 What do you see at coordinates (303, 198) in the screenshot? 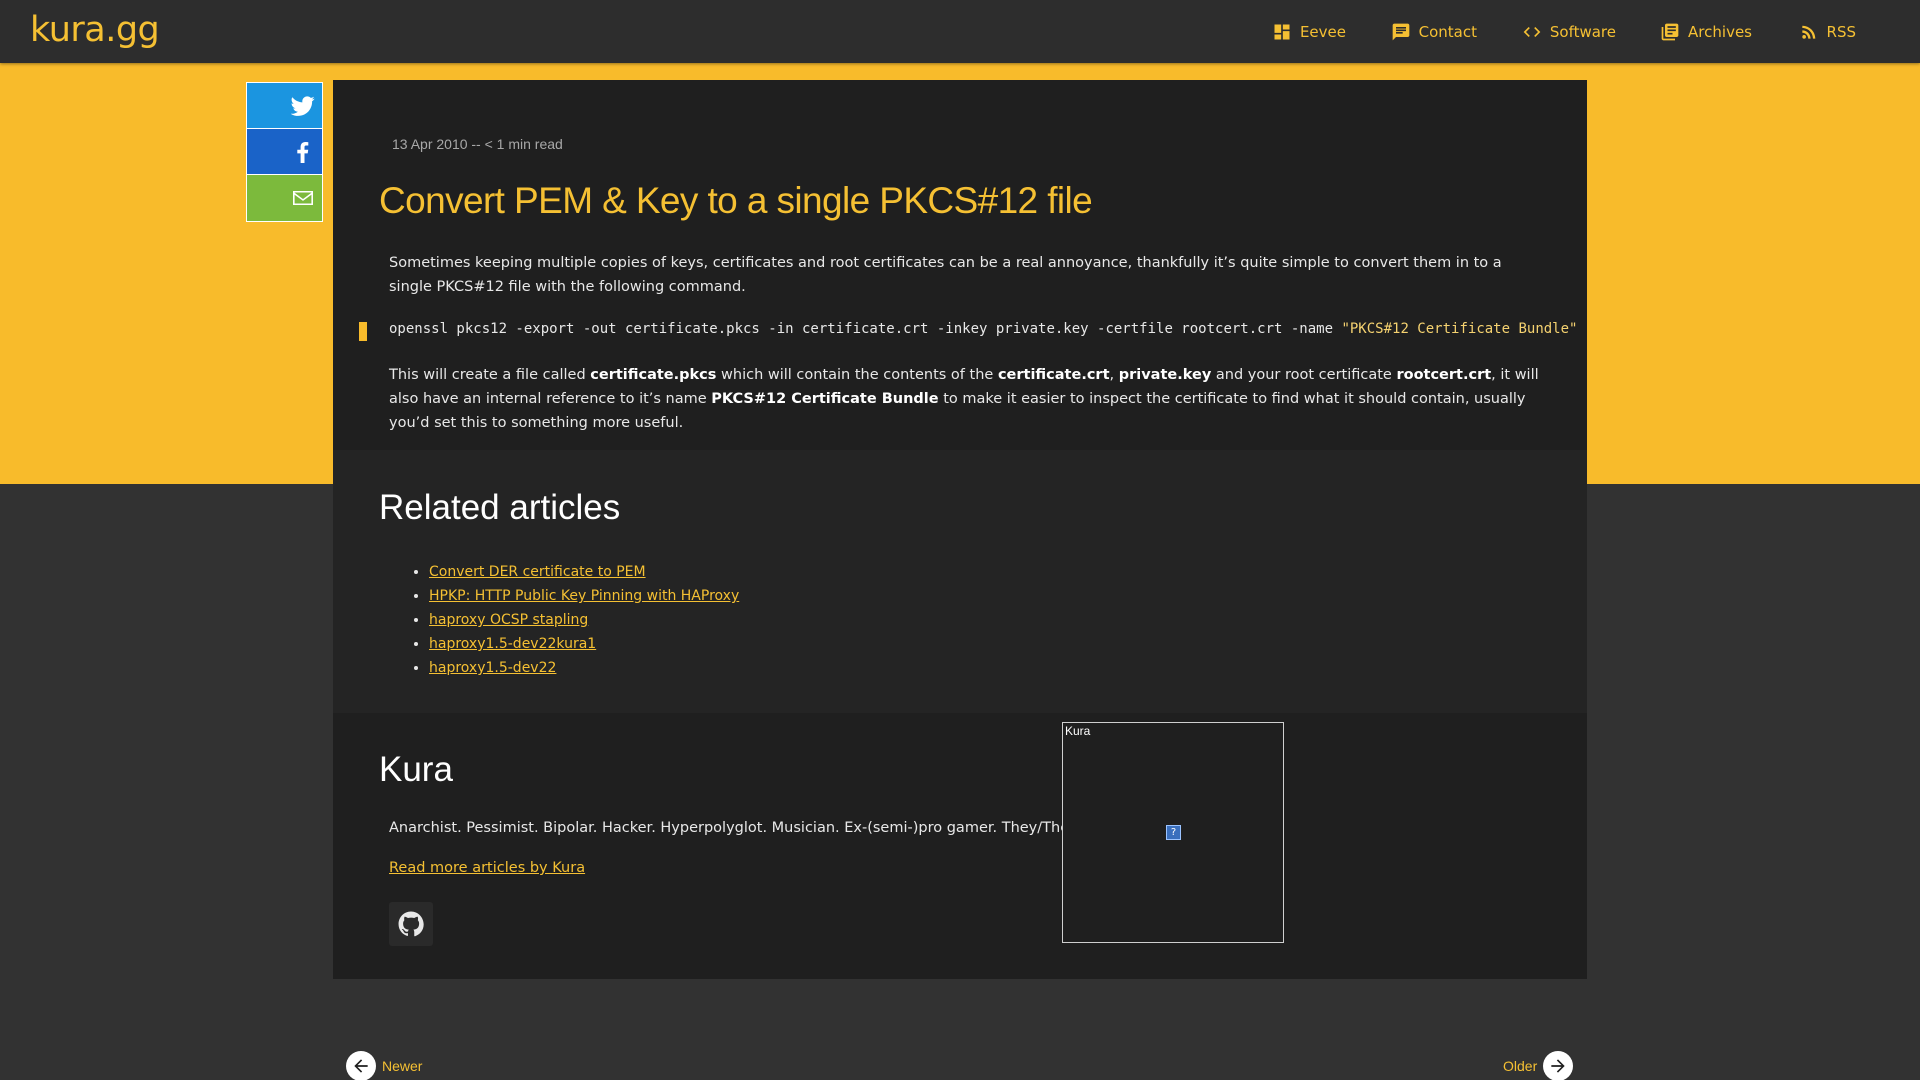
I see `email-icon` at bounding box center [303, 198].